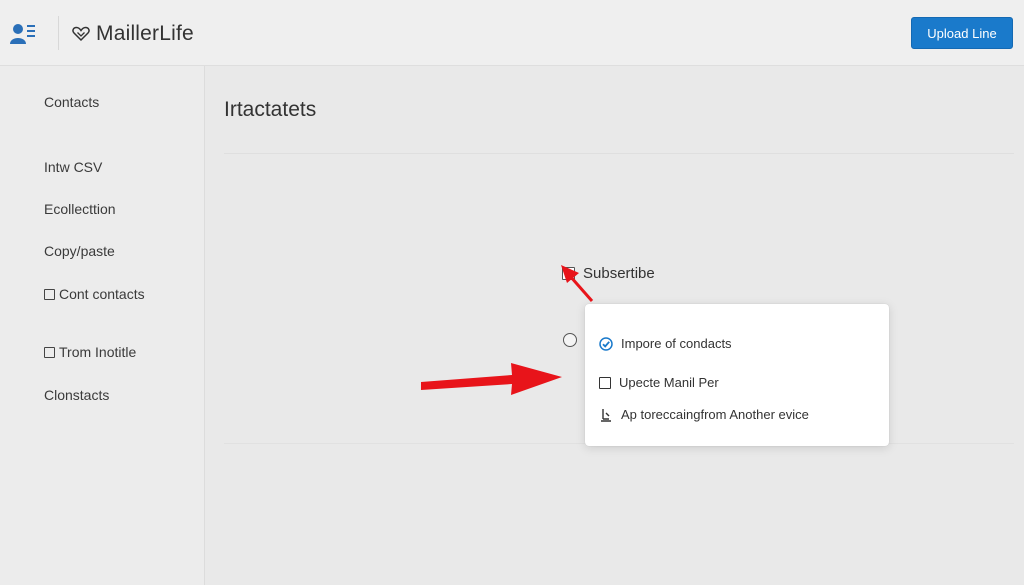 Image resolution: width=1024 pixels, height=585 pixels. I want to click on subscribe-label: Subsertibe, so click(619, 273).